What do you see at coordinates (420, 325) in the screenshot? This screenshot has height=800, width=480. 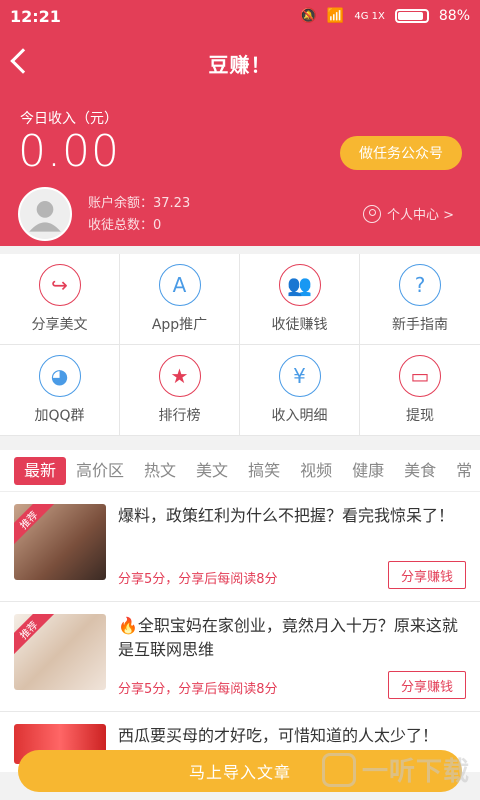 I see `grid-item-label: 新手指南` at bounding box center [420, 325].